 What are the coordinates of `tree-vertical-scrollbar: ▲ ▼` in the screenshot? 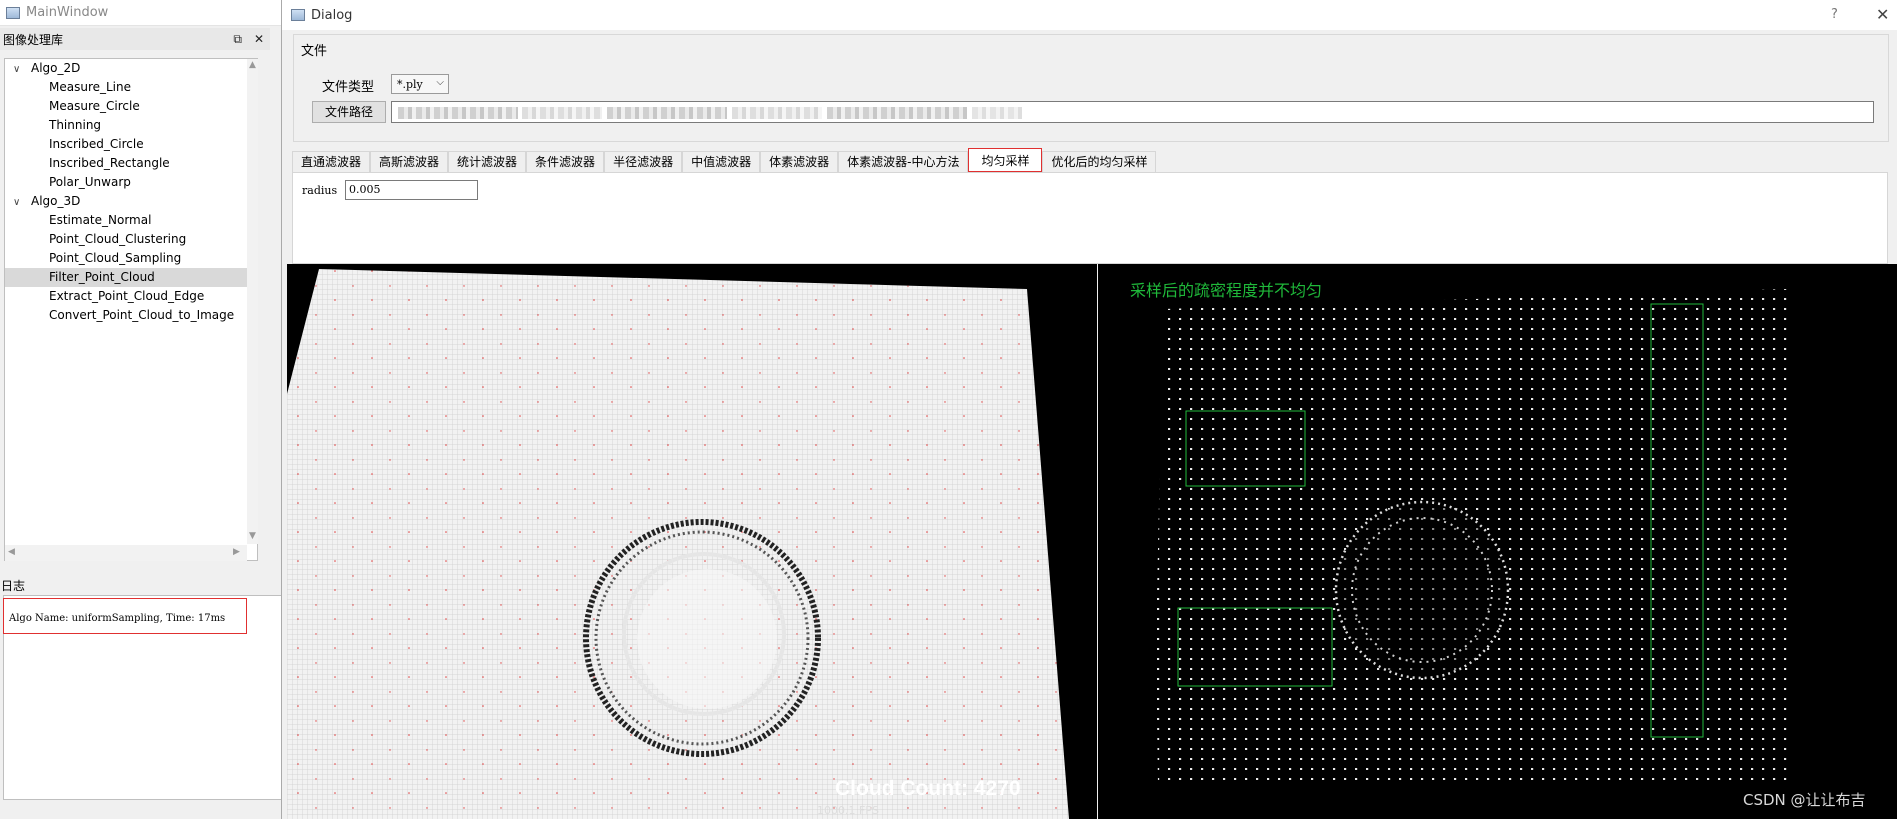 It's located at (252, 301).